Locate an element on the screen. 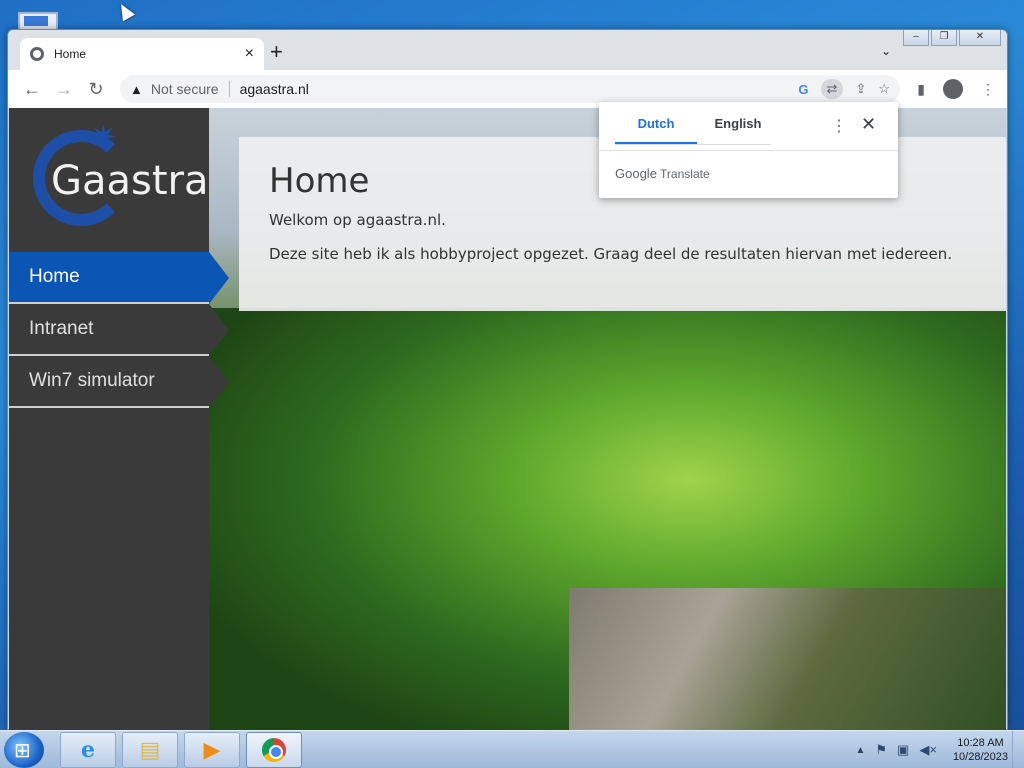 The height and width of the screenshot is (768, 1024). nav-item-home: Home is located at coordinates (119, 278).